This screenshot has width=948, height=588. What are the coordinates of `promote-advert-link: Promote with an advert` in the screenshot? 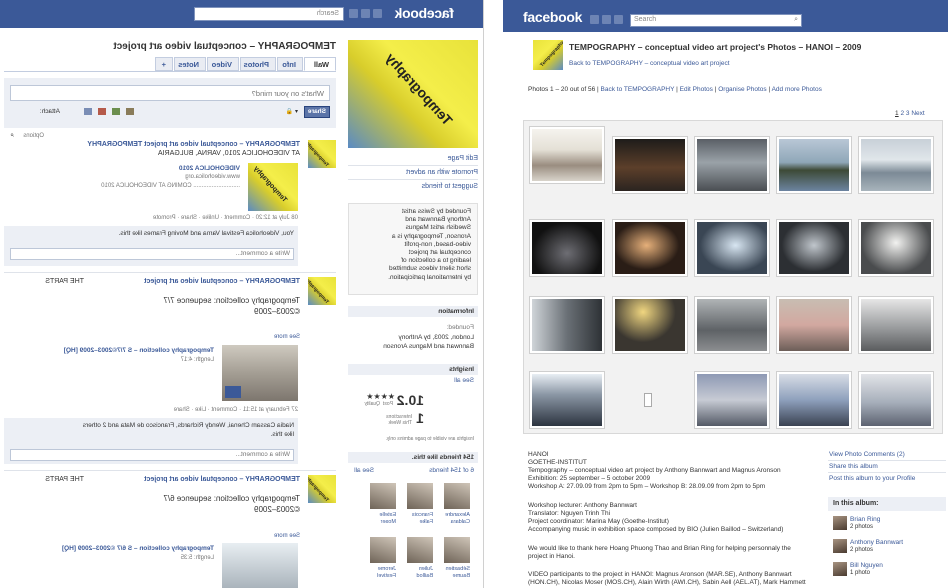 It's located at (442, 172).